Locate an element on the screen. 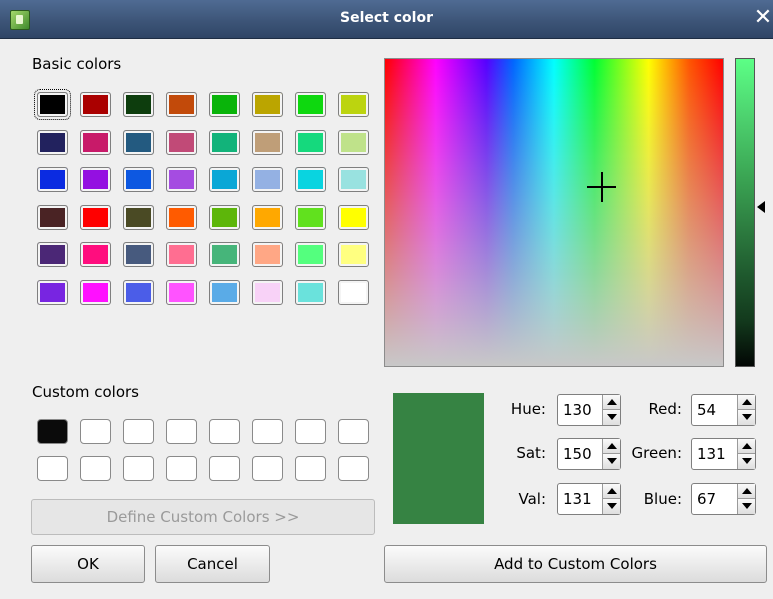  blue-spinbox: 67 is located at coordinates (723, 499).